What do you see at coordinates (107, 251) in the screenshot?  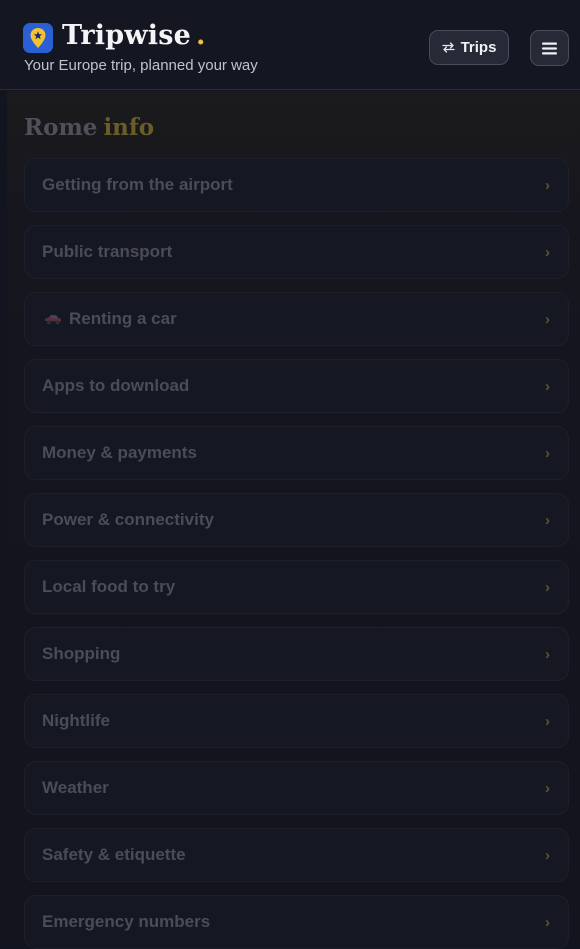 I see `row-label: Public transport` at bounding box center [107, 251].